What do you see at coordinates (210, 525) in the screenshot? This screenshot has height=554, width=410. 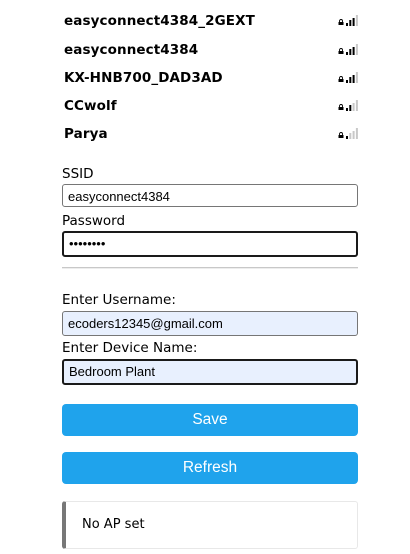 I see `status-message-box: No AP set` at bounding box center [210, 525].